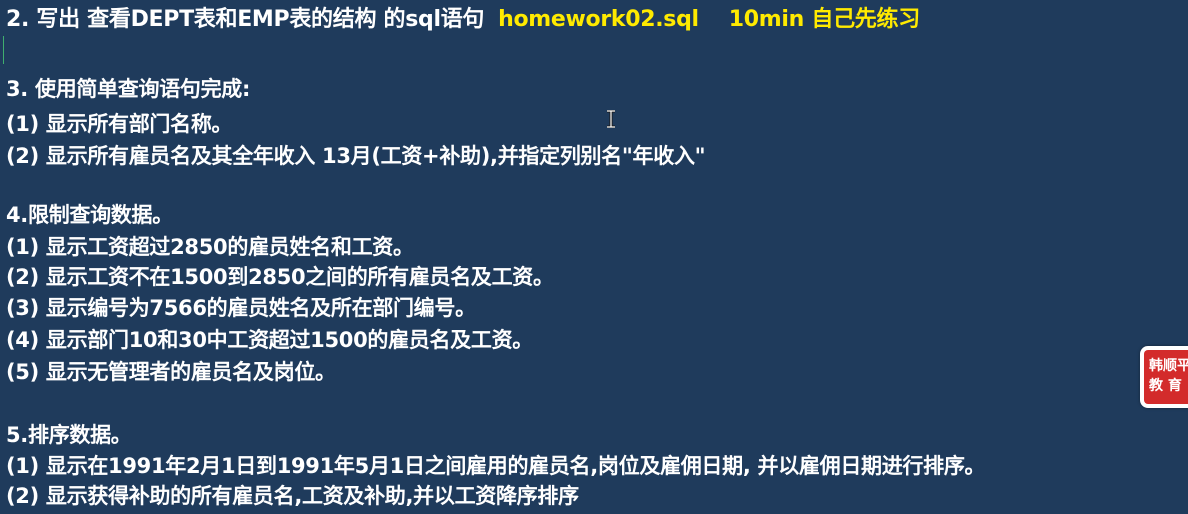 This screenshot has width=1188, height=514. What do you see at coordinates (69, 435) in the screenshot?
I see `section-5-heading: 5.排序数据。` at bounding box center [69, 435].